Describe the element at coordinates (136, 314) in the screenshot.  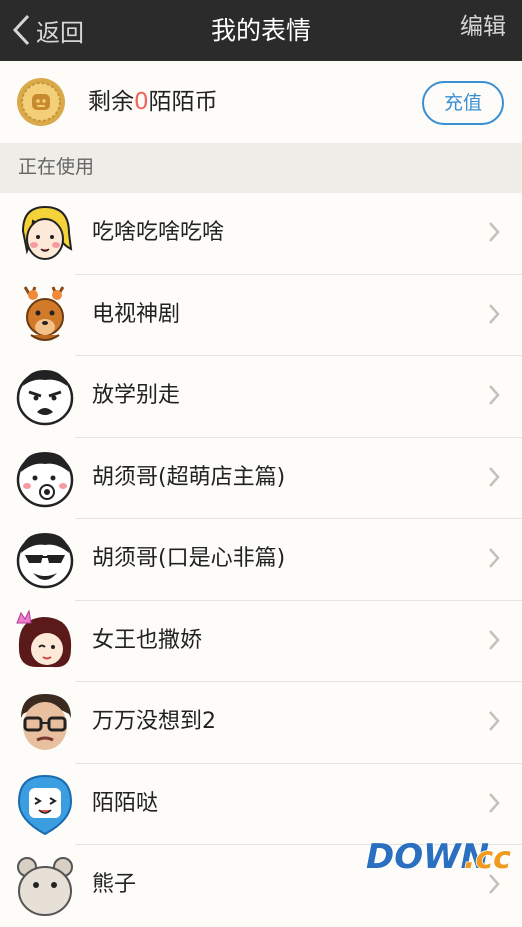
I see `sticker-name: 电视神剧` at that location.